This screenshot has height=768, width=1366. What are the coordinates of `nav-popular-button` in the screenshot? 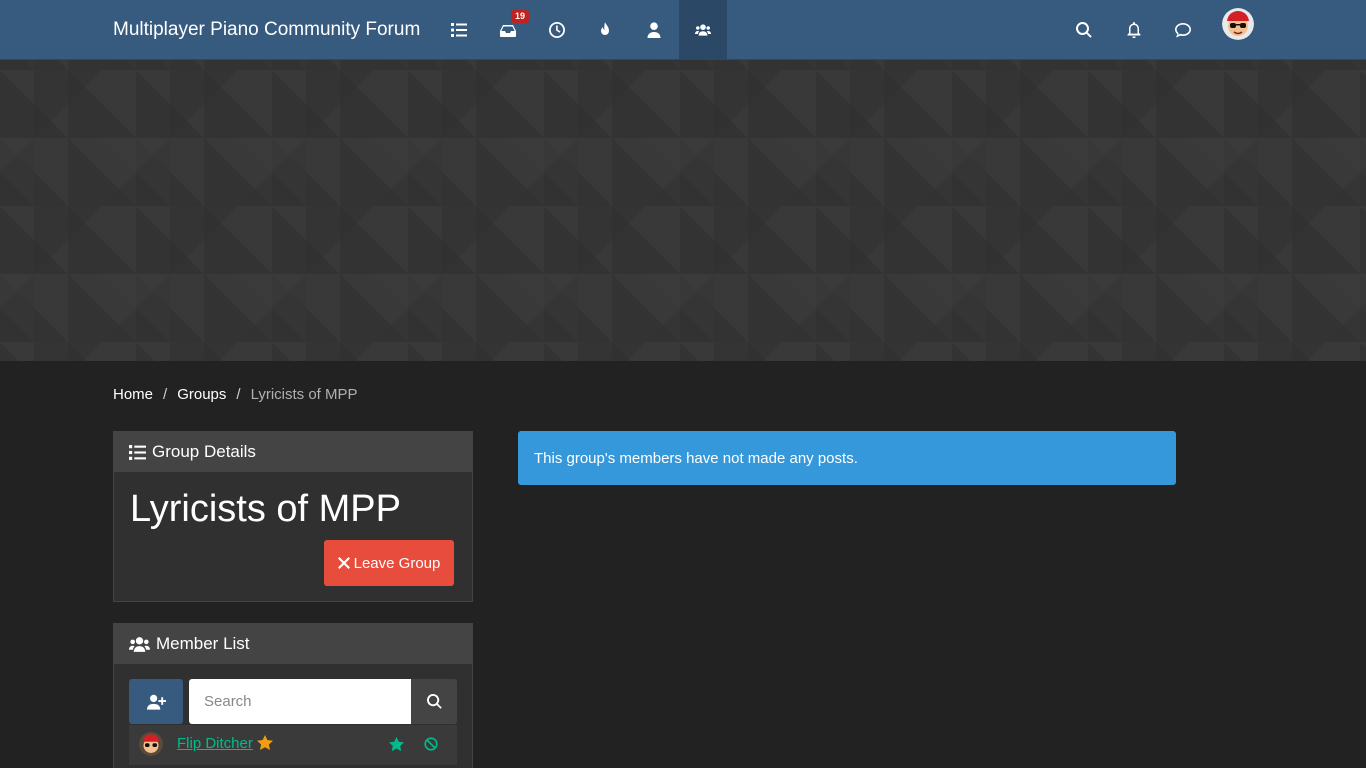 It's located at (605, 30).